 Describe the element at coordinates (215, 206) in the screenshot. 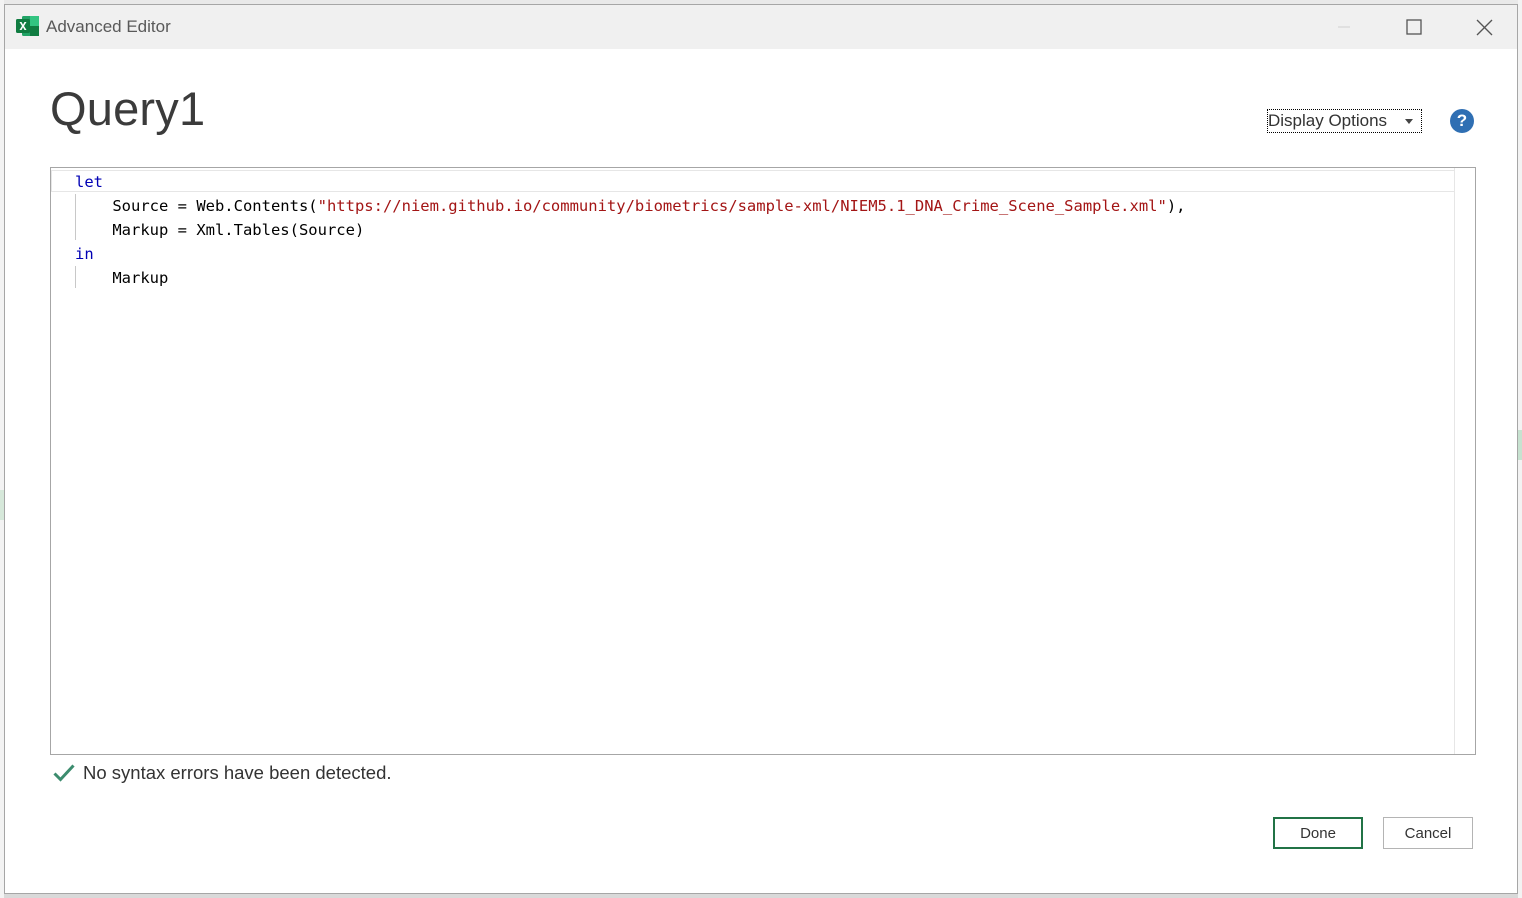

I see `code-token-plain: Source = Web.Contents(` at that location.